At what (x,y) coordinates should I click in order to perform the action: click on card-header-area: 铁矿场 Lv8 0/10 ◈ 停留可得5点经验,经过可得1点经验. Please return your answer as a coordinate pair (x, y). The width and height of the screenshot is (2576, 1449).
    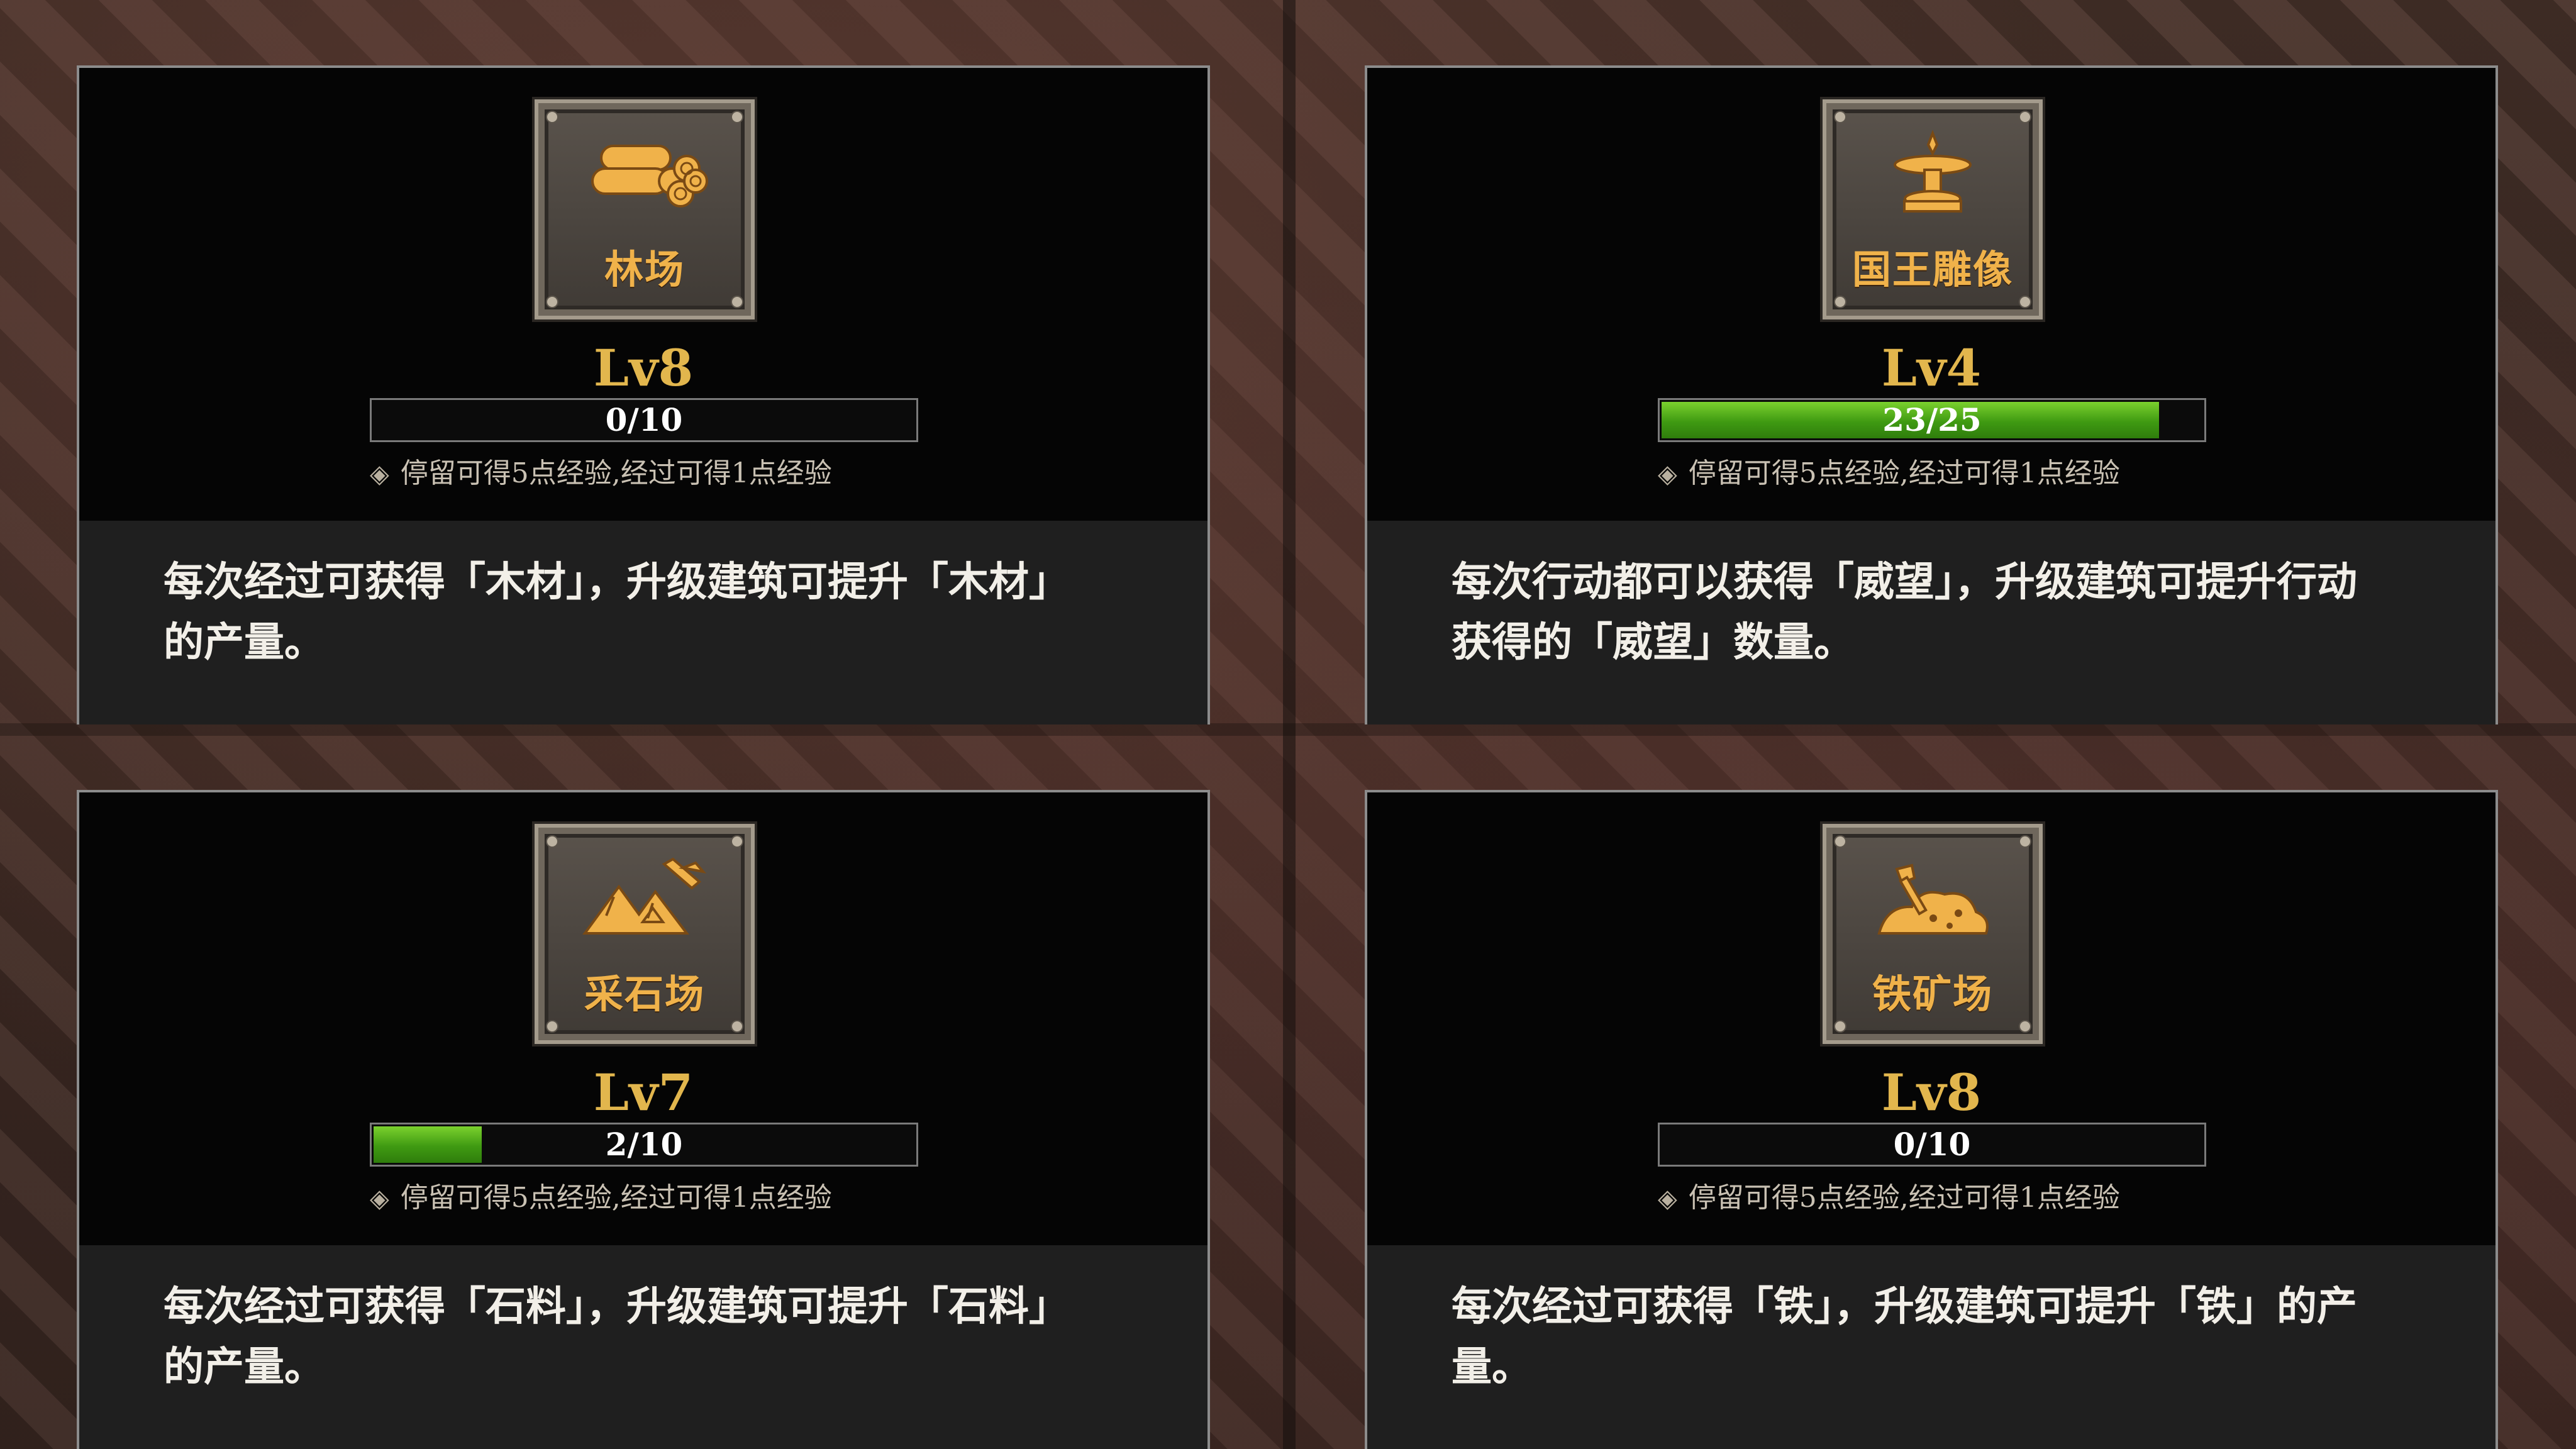
    Looking at the image, I should click on (1931, 1018).